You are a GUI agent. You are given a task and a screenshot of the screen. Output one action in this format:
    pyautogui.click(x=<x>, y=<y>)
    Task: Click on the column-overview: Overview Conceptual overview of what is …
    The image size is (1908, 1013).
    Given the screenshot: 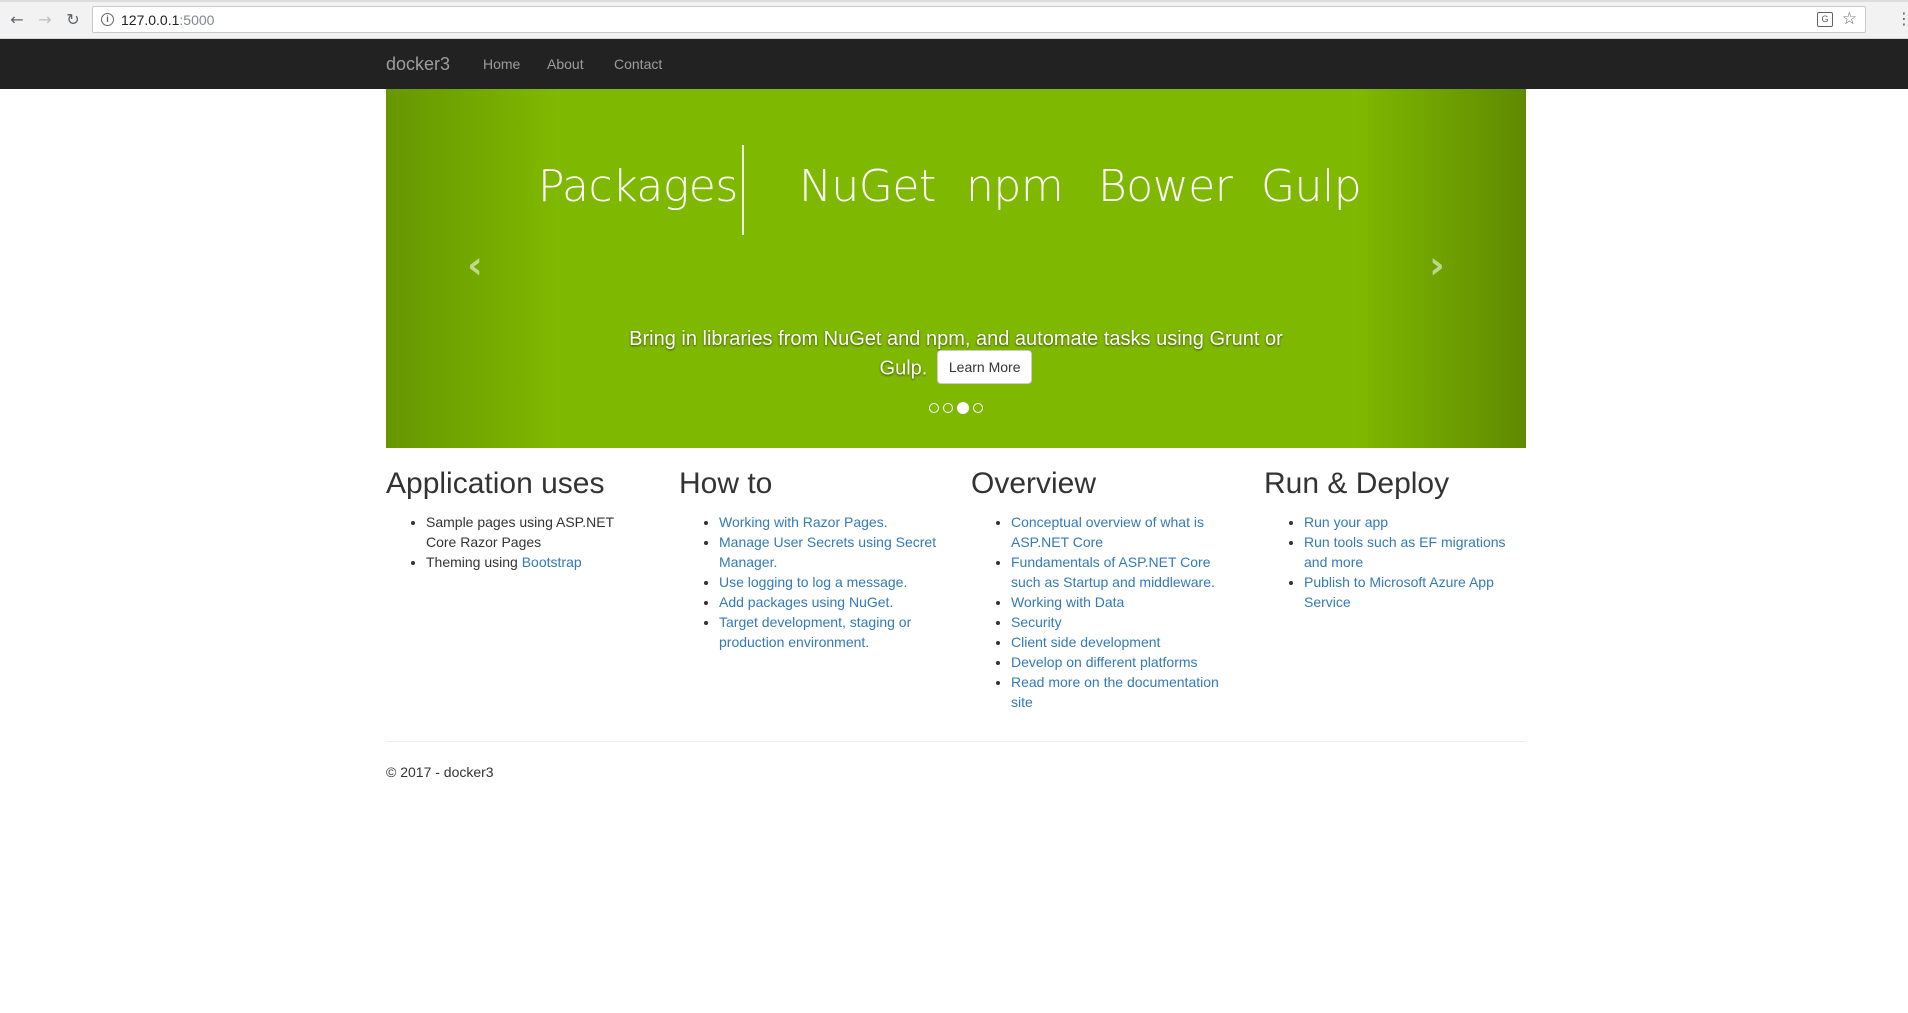 What is the action you would take?
    pyautogui.click(x=1102, y=586)
    